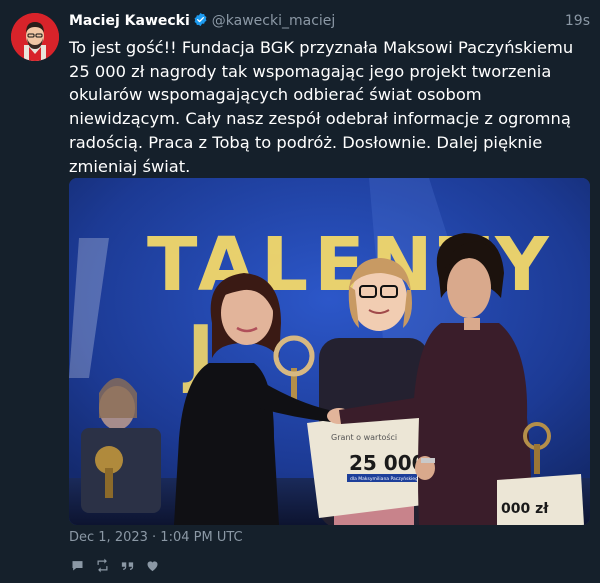  Describe the element at coordinates (102, 565) in the screenshot. I see `retweet-icon` at that location.